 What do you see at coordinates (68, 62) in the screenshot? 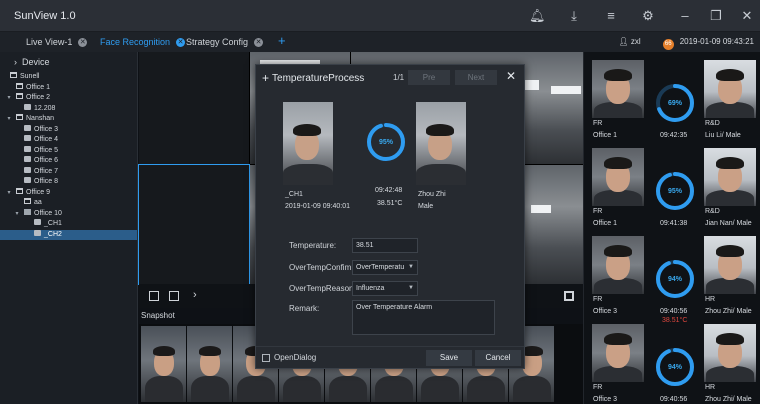
I see `sidebar-header: › Device` at bounding box center [68, 62].